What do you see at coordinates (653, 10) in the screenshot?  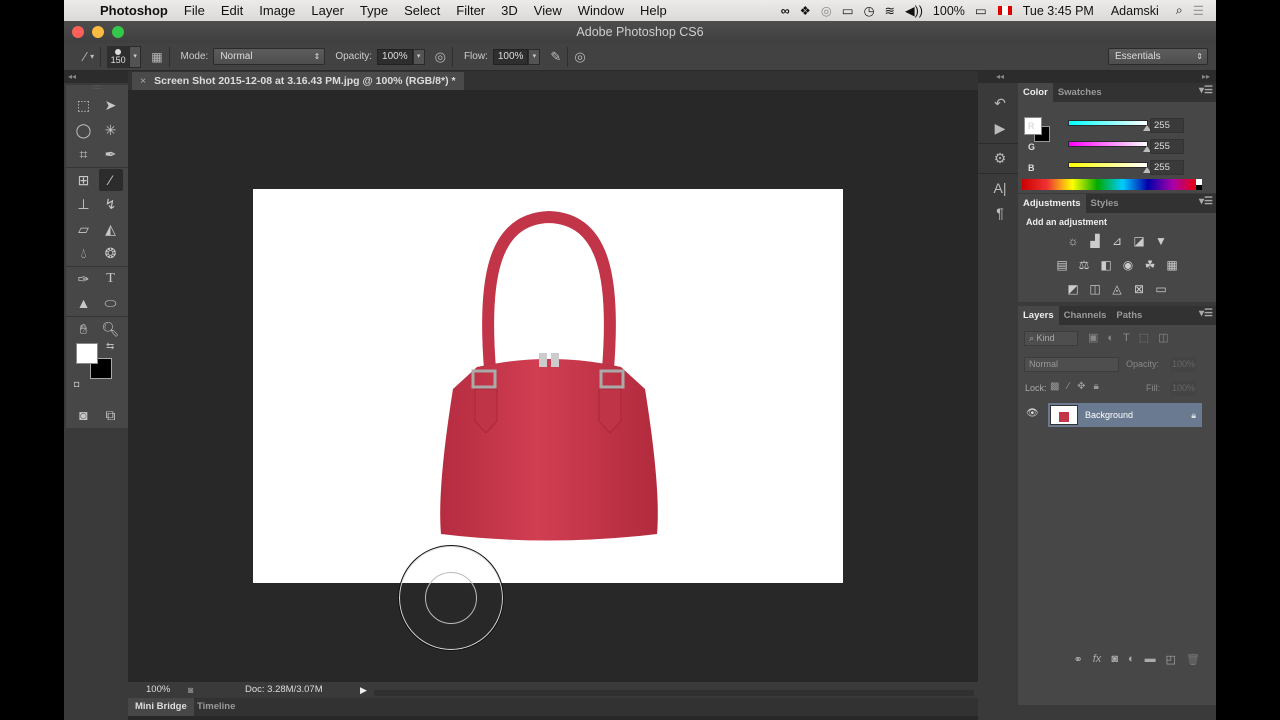 I see `menu-help: Help` at bounding box center [653, 10].